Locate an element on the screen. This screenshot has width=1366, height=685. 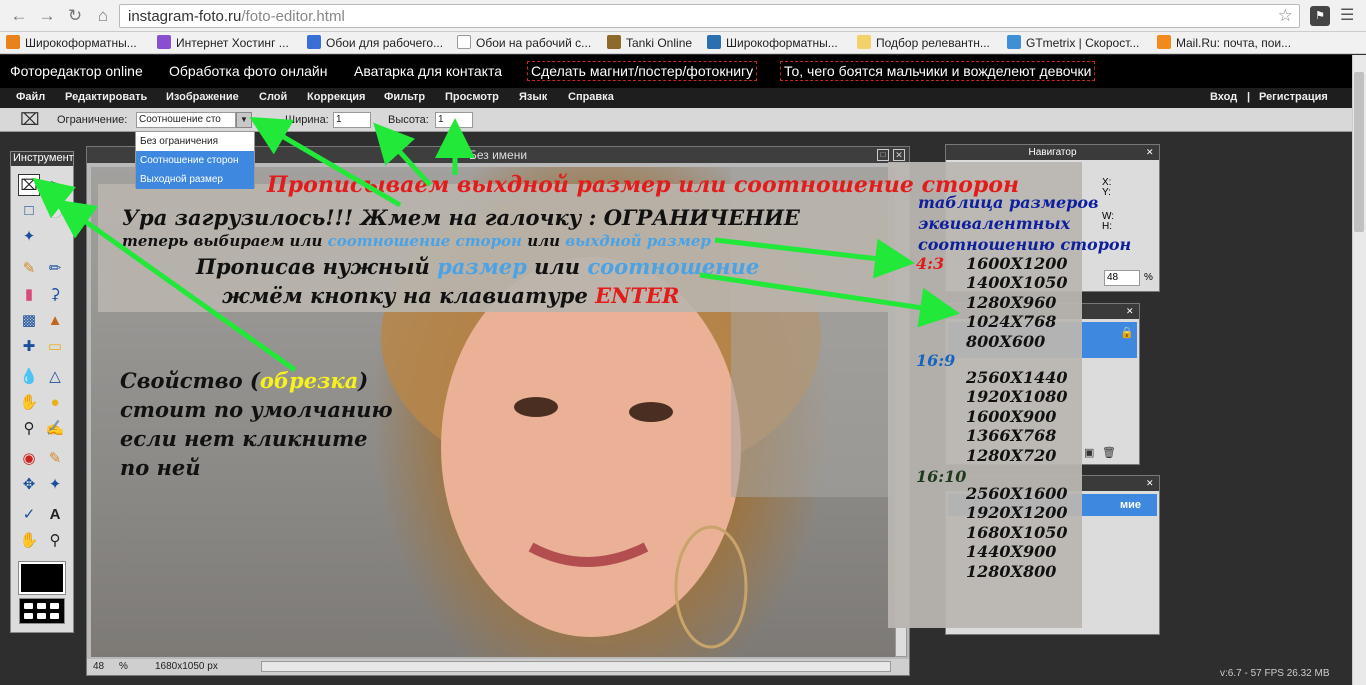
arrow-to-crop-tool is located at coordinates (175, 286).